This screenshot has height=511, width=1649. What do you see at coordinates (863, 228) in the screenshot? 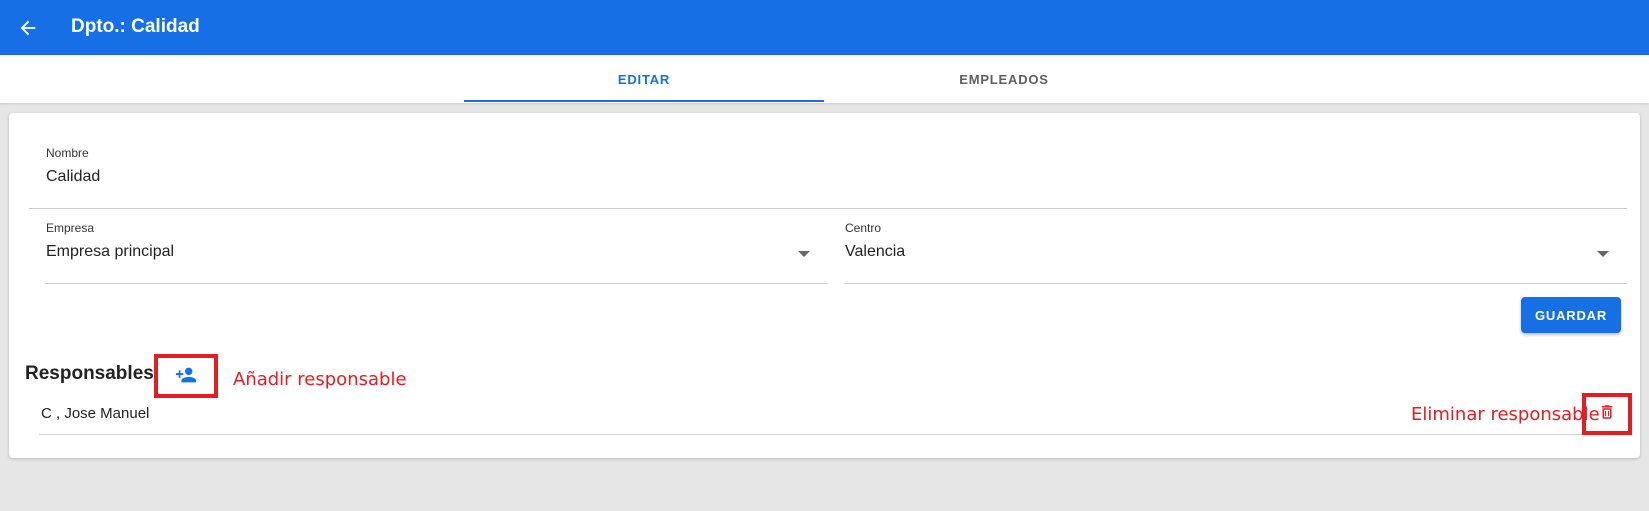
I see `centro-label: Centro` at bounding box center [863, 228].